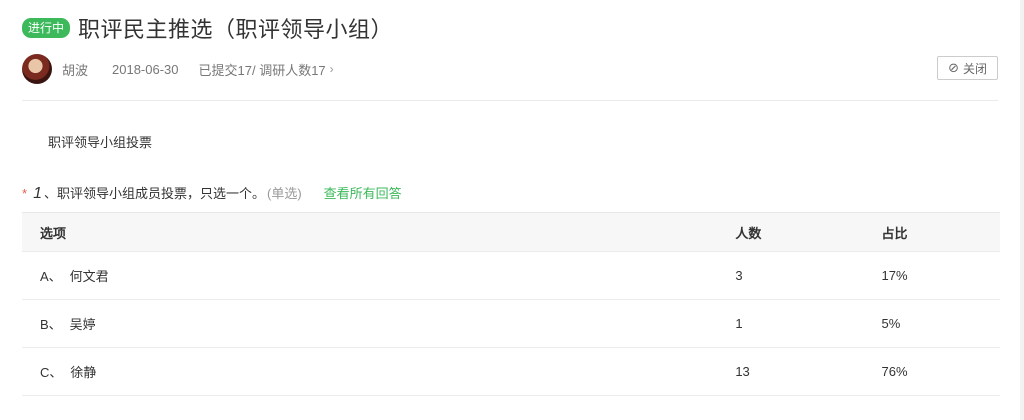 The image size is (1024, 420). Describe the element at coordinates (974, 68) in the screenshot. I see `close-button-label: 关闭` at that location.